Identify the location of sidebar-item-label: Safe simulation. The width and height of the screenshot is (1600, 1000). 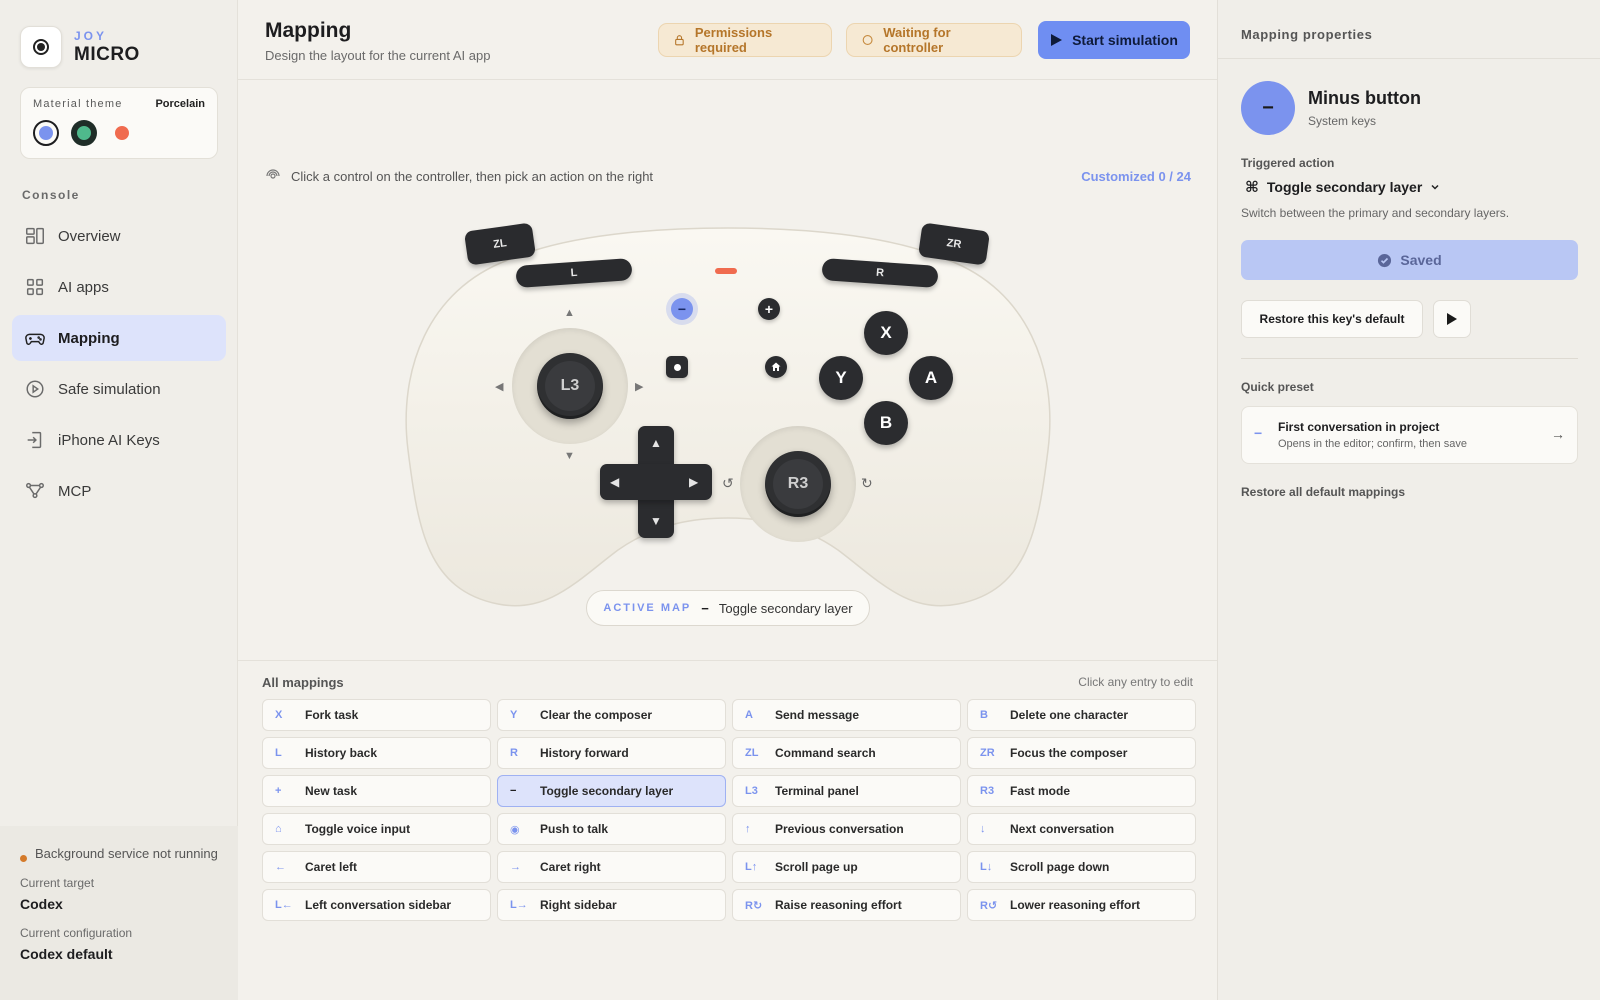
(109, 389).